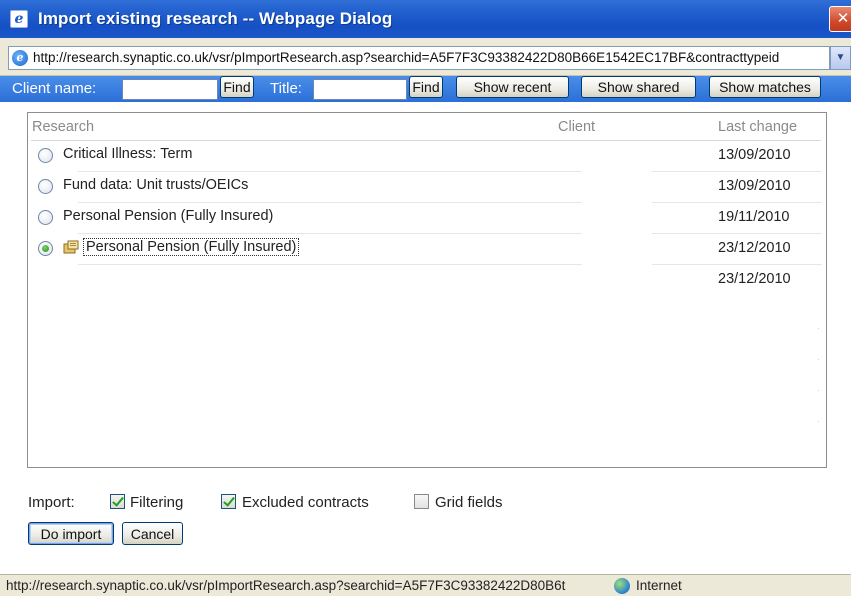  What do you see at coordinates (51, 502) in the screenshot?
I see `import-label: Import:` at bounding box center [51, 502].